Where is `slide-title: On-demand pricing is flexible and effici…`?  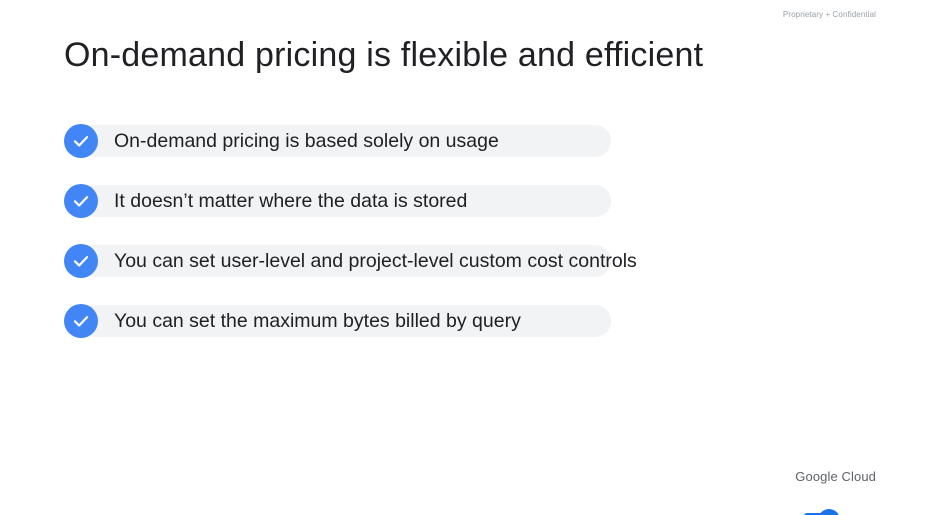 slide-title: On-demand pricing is flexible and effici… is located at coordinates (384, 55).